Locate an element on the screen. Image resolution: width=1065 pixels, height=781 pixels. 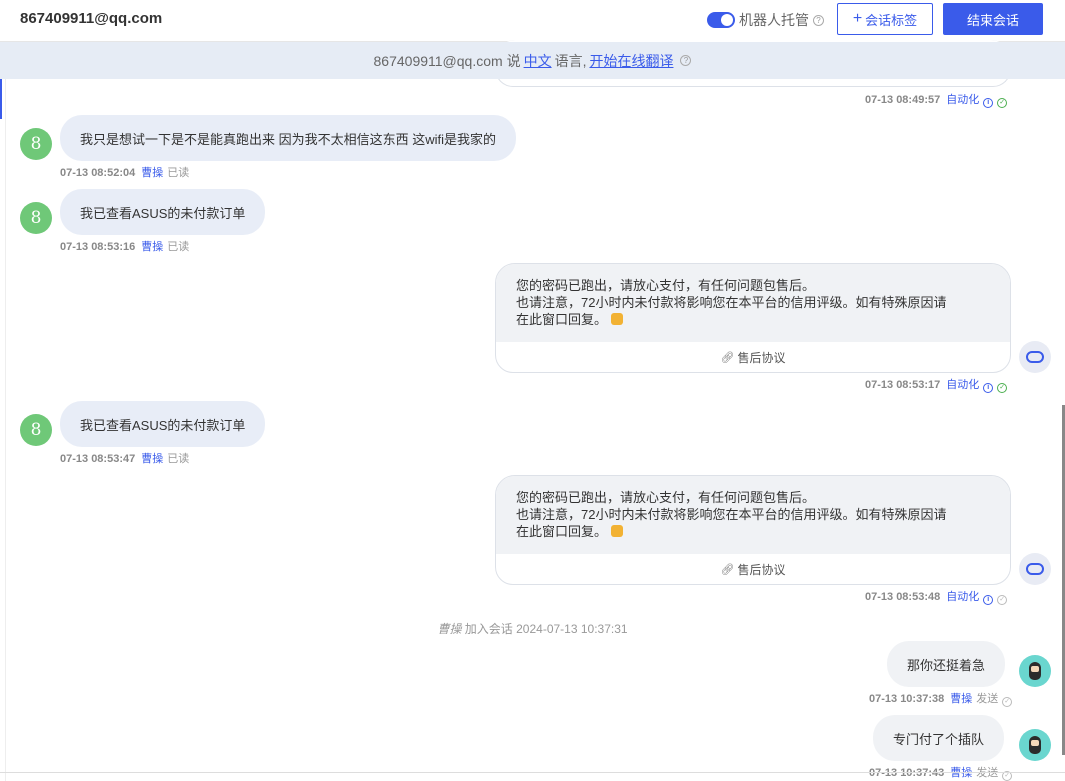
message-meta: 07-13 08:53:16 曹操 已读 is located at coordinates (124, 246).